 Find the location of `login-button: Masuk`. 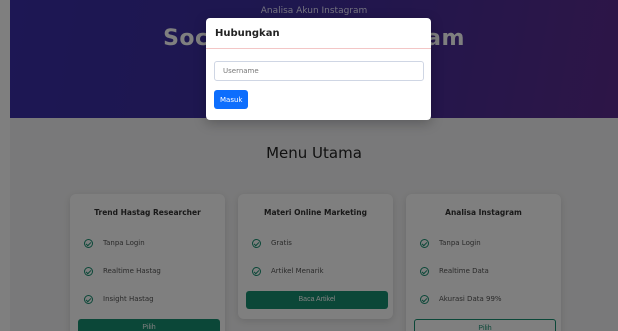

login-button: Masuk is located at coordinates (231, 99).